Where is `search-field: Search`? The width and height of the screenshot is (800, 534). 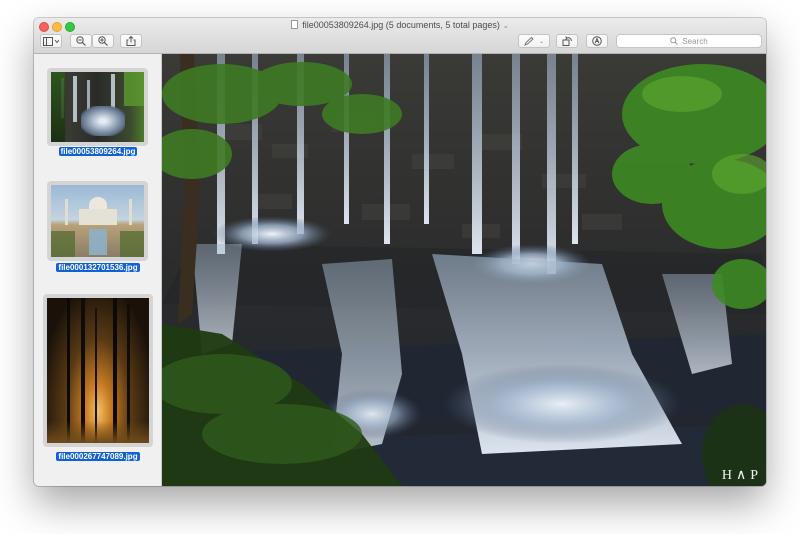 search-field: Search is located at coordinates (689, 41).